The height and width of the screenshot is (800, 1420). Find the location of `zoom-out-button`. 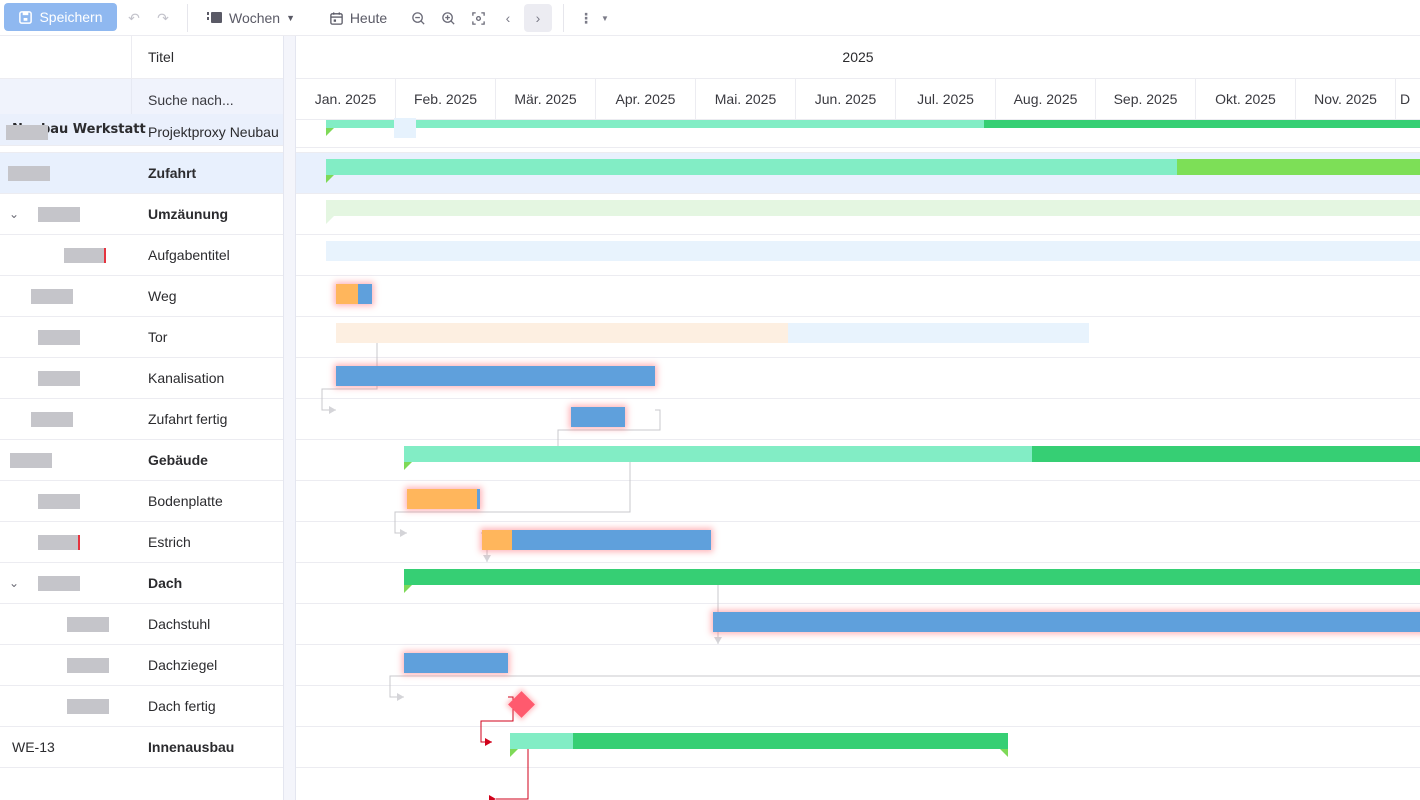

zoom-out-button is located at coordinates (418, 18).